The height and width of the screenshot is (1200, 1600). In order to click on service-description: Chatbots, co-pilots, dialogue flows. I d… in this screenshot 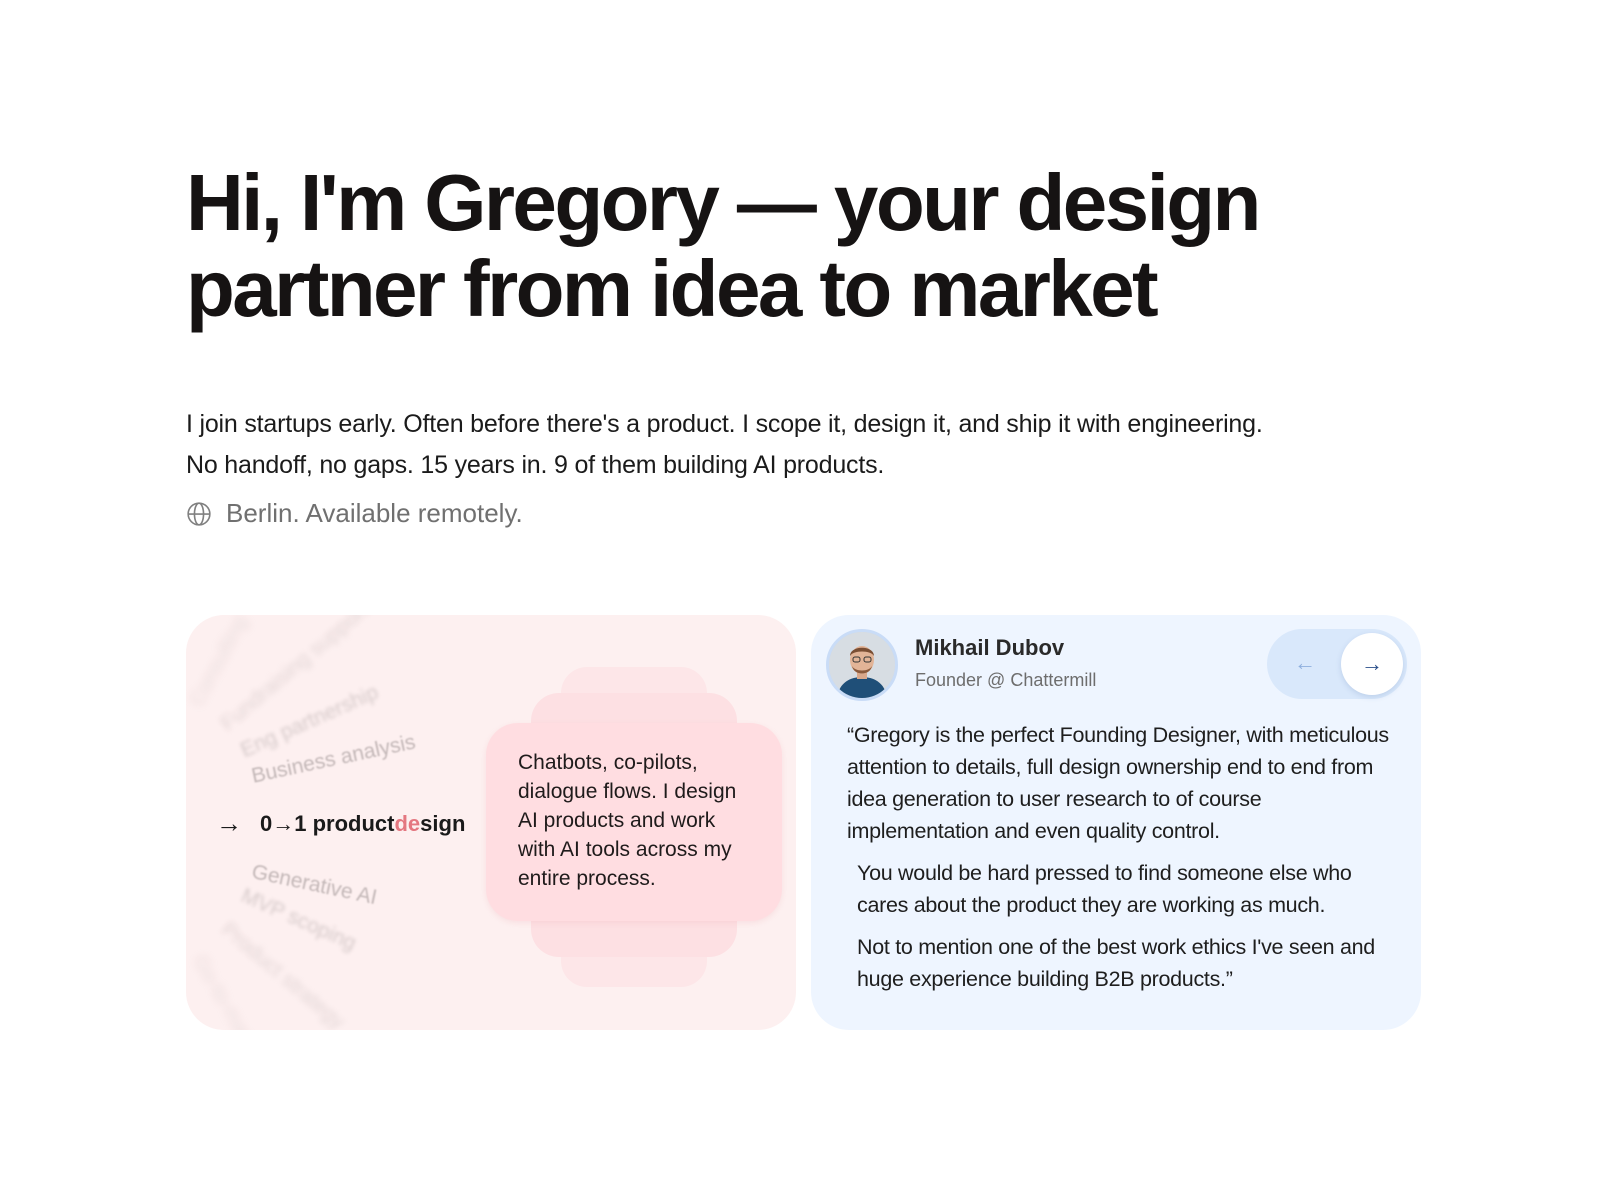, I will do `click(627, 820)`.